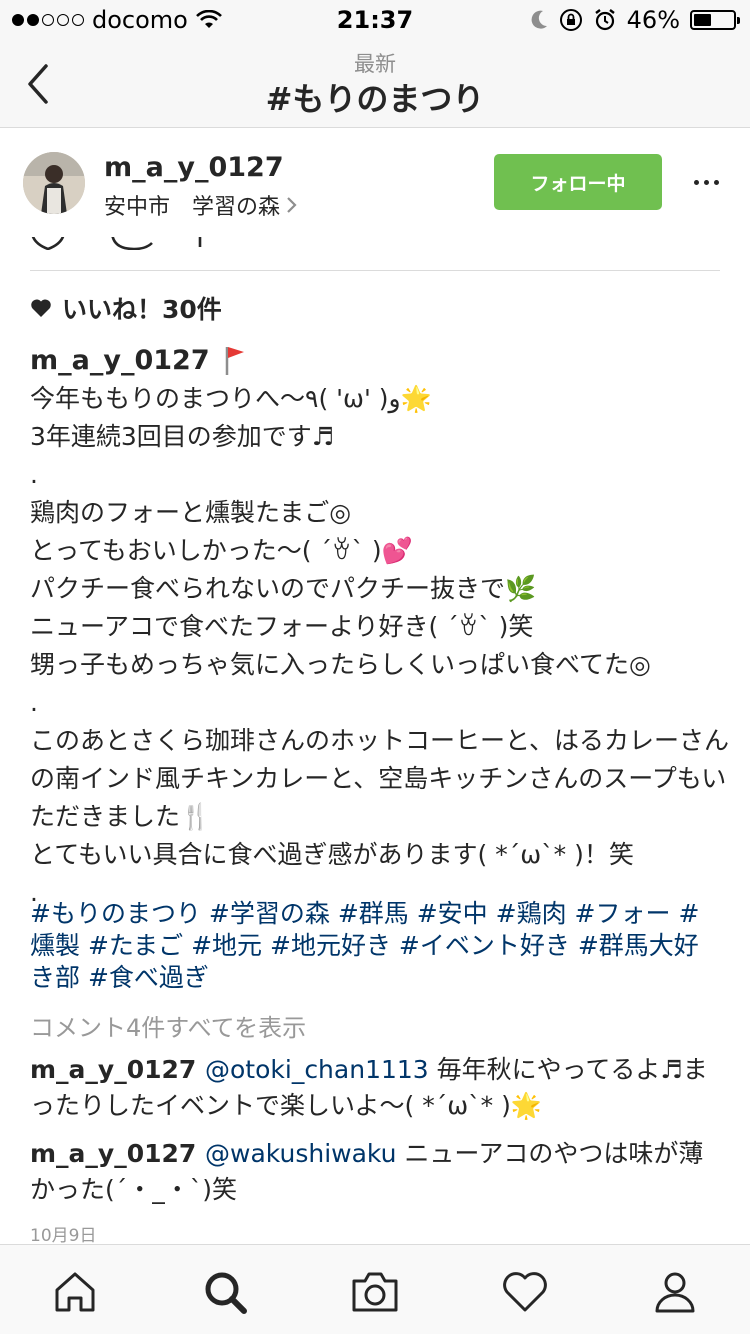 The width and height of the screenshot is (750, 1334). What do you see at coordinates (375, 99) in the screenshot?
I see `page-title: #もりのまつり` at bounding box center [375, 99].